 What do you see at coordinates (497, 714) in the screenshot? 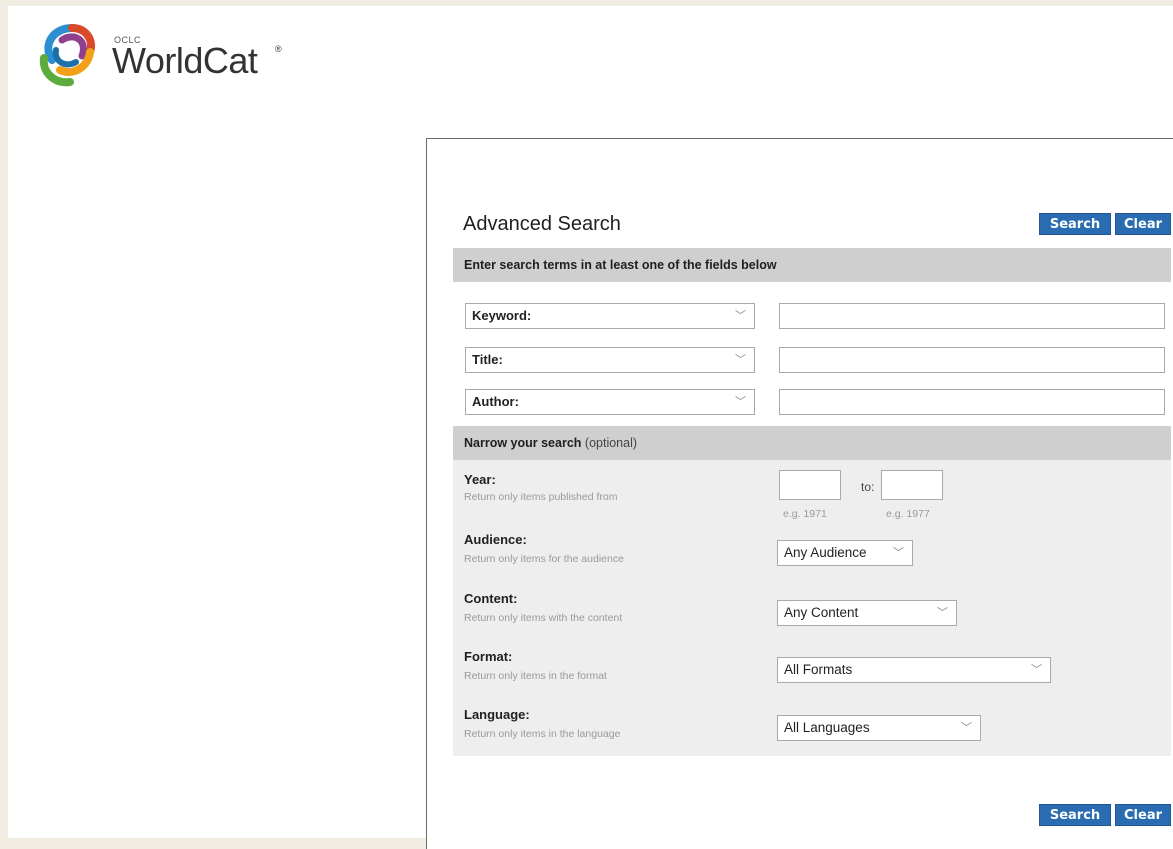
I see `language-label: Language:` at bounding box center [497, 714].